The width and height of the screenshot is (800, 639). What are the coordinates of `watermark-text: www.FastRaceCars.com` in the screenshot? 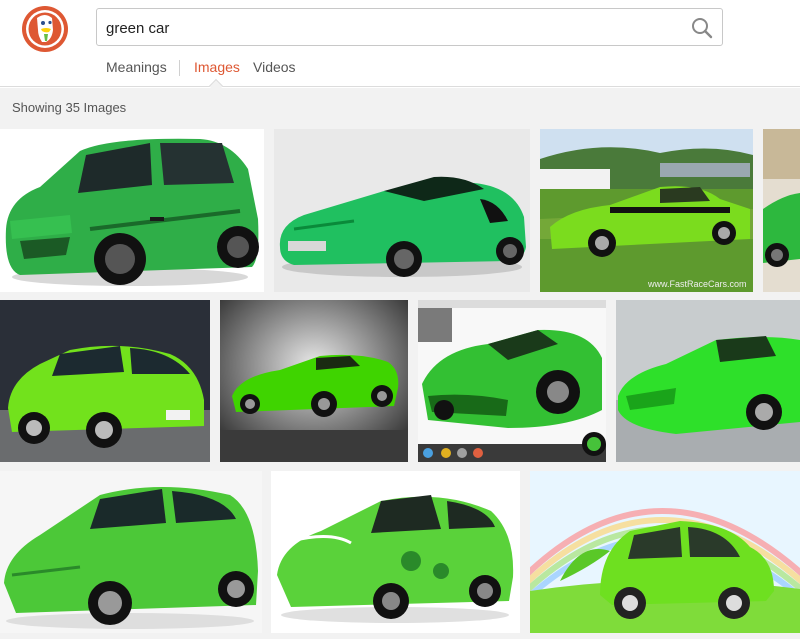 It's located at (697, 284).